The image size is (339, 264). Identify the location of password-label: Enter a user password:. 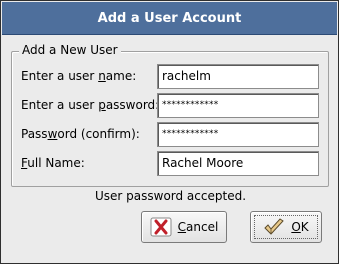
(90, 105).